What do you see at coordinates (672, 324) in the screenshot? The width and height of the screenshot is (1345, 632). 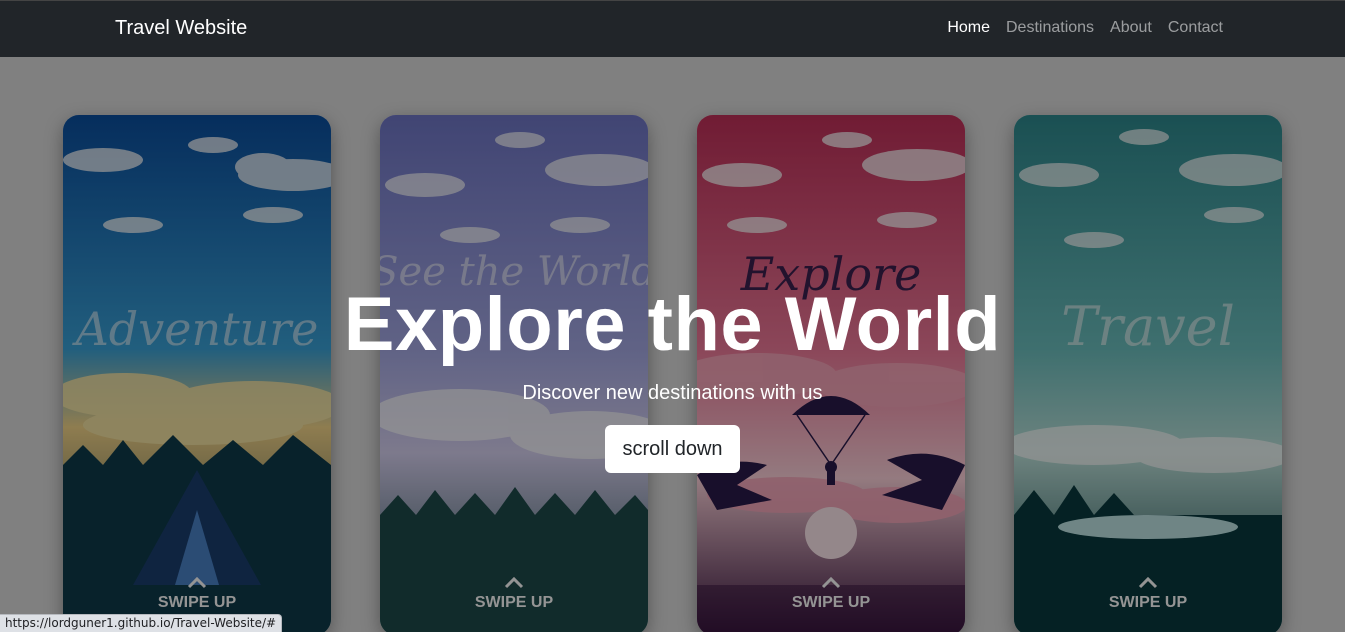 I see `hero-title: Explore the World` at bounding box center [672, 324].